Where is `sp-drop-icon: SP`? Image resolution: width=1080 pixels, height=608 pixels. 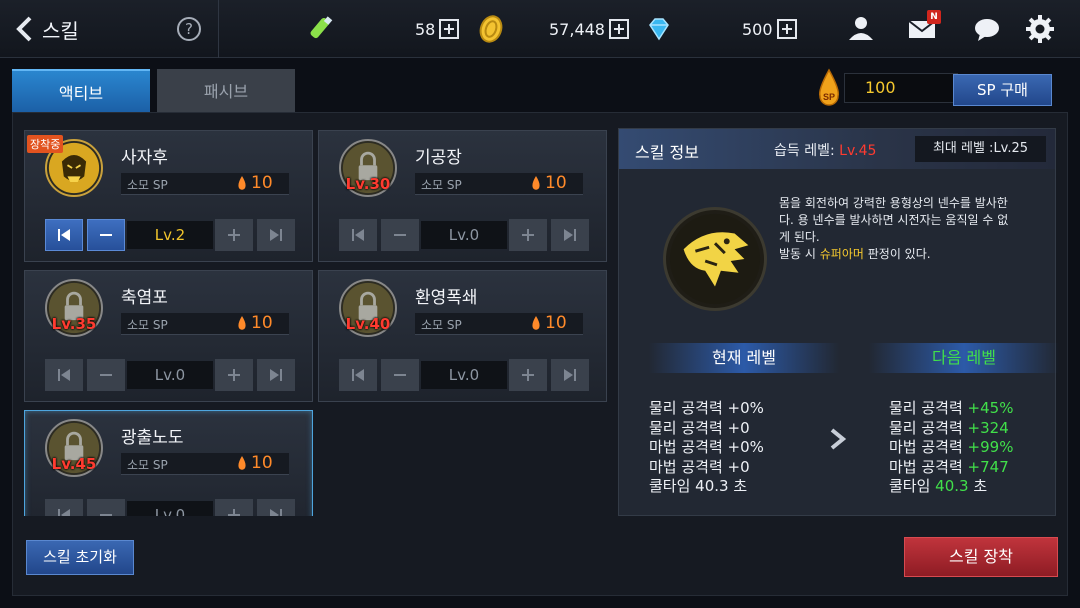
sp-drop-icon: SP is located at coordinates (829, 87).